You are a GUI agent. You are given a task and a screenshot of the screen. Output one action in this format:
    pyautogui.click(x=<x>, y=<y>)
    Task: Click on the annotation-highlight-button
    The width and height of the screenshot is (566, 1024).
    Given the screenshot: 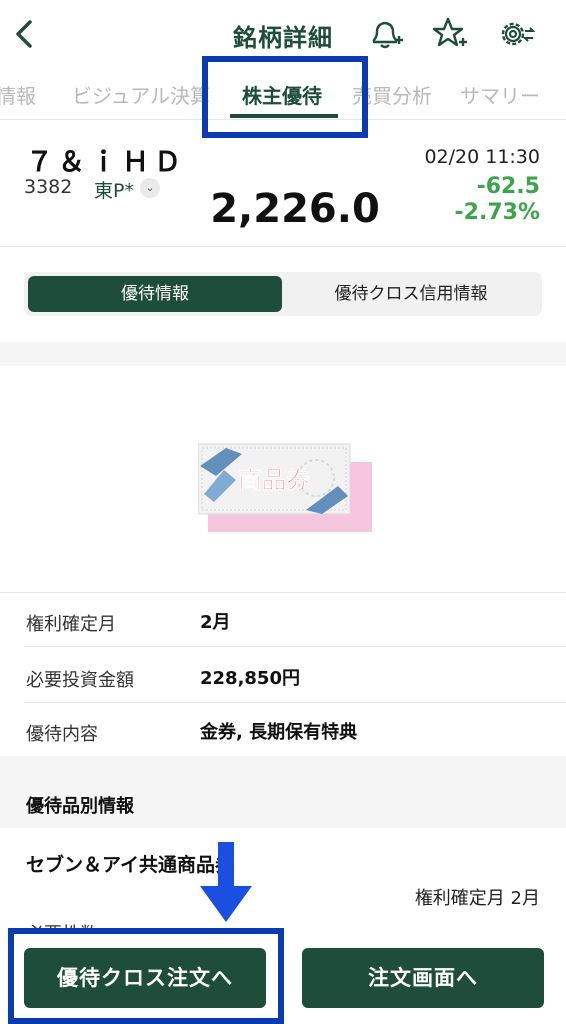 What is the action you would take?
    pyautogui.click(x=146, y=976)
    